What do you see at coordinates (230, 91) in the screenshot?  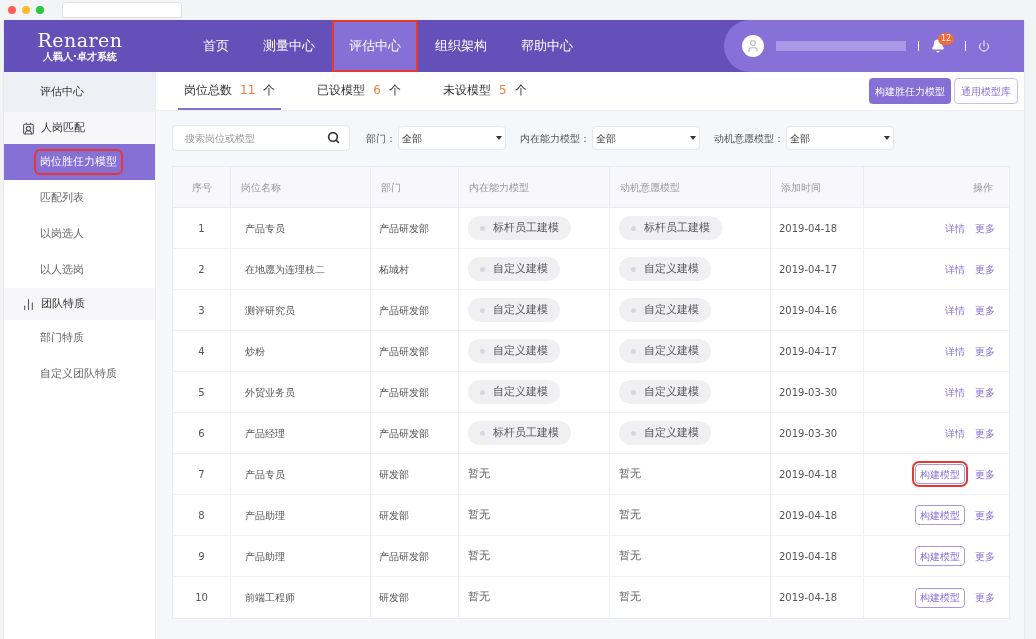 I see `count-tab: 岗位总数 11 个` at bounding box center [230, 91].